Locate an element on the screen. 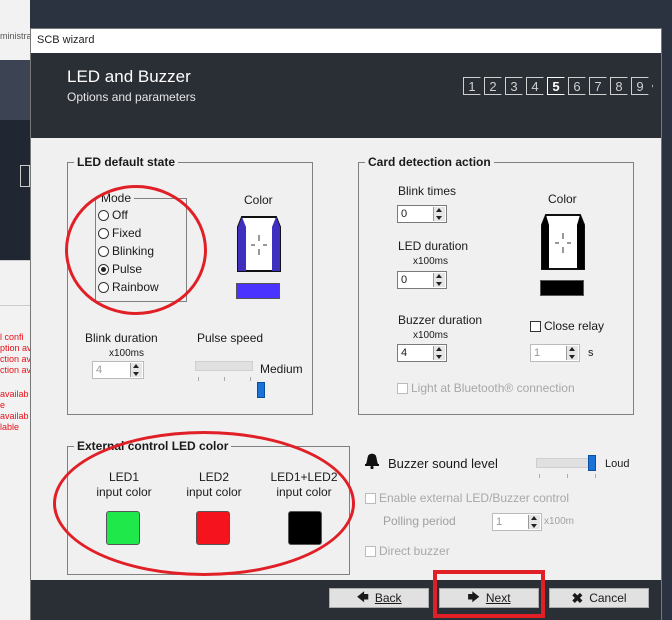 Image resolution: width=672 pixels, height=620 pixels. led-duration-spinner: 0 is located at coordinates (422, 280).